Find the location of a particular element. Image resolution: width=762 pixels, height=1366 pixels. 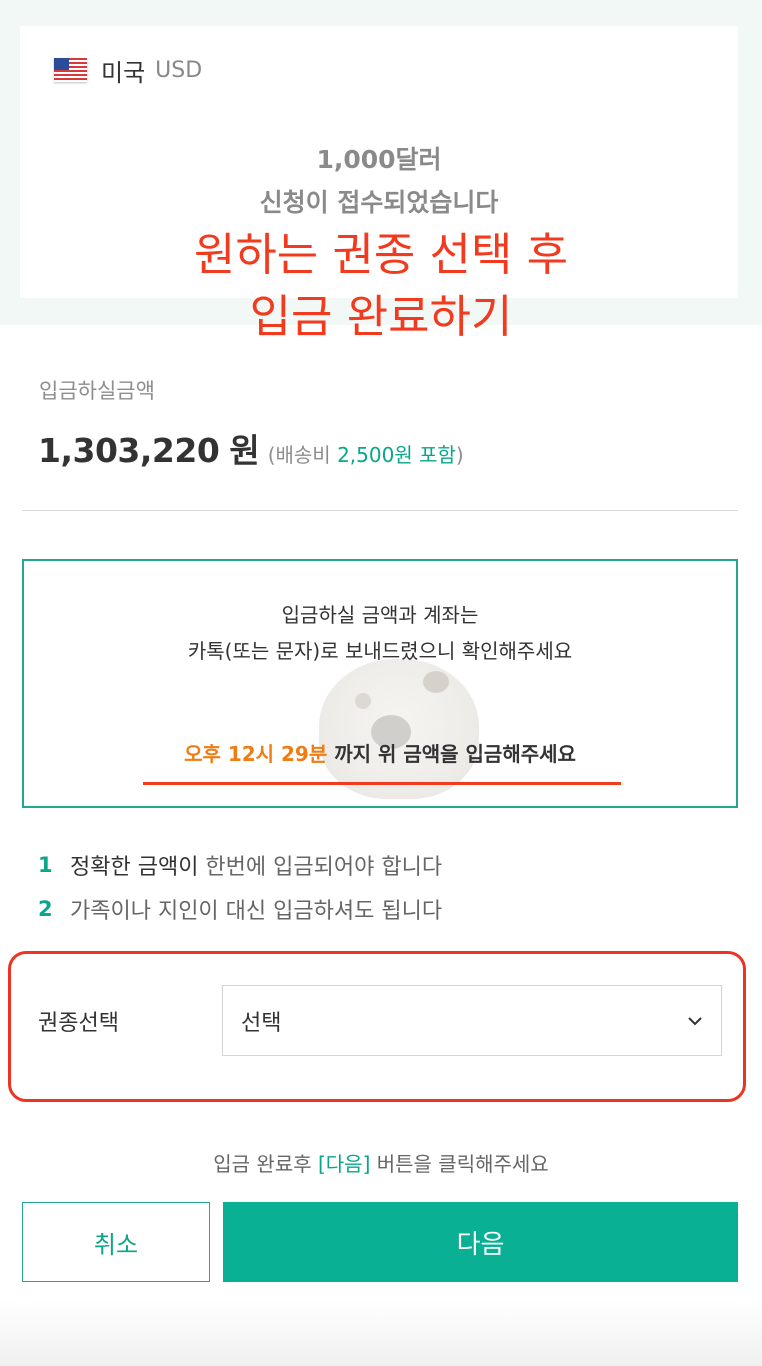

info-line-1: 입금하실 금액과 계좌는 is located at coordinates (380, 615).